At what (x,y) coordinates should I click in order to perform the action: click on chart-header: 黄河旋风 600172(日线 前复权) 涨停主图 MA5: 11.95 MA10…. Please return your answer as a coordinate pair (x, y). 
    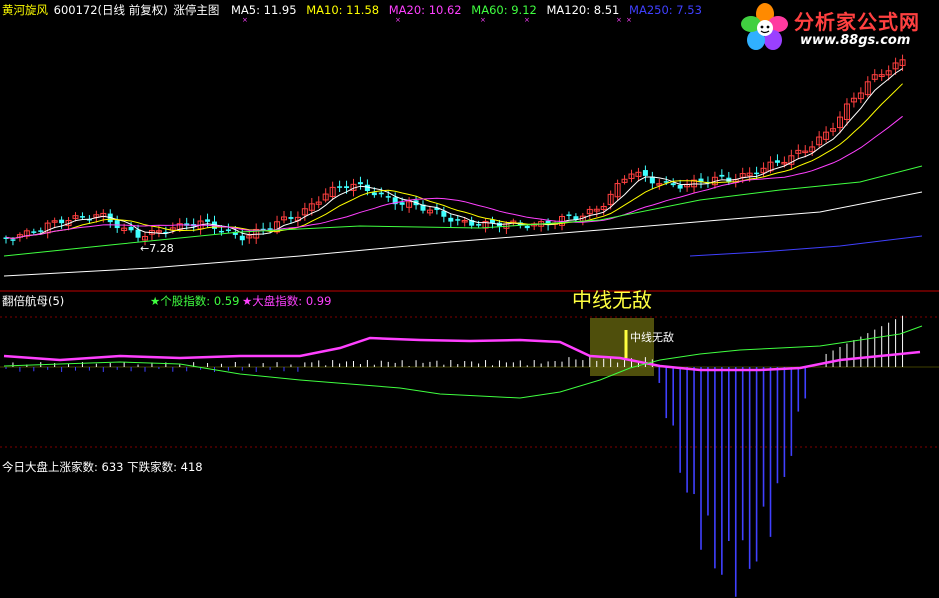
    Looking at the image, I should click on (355, 10).